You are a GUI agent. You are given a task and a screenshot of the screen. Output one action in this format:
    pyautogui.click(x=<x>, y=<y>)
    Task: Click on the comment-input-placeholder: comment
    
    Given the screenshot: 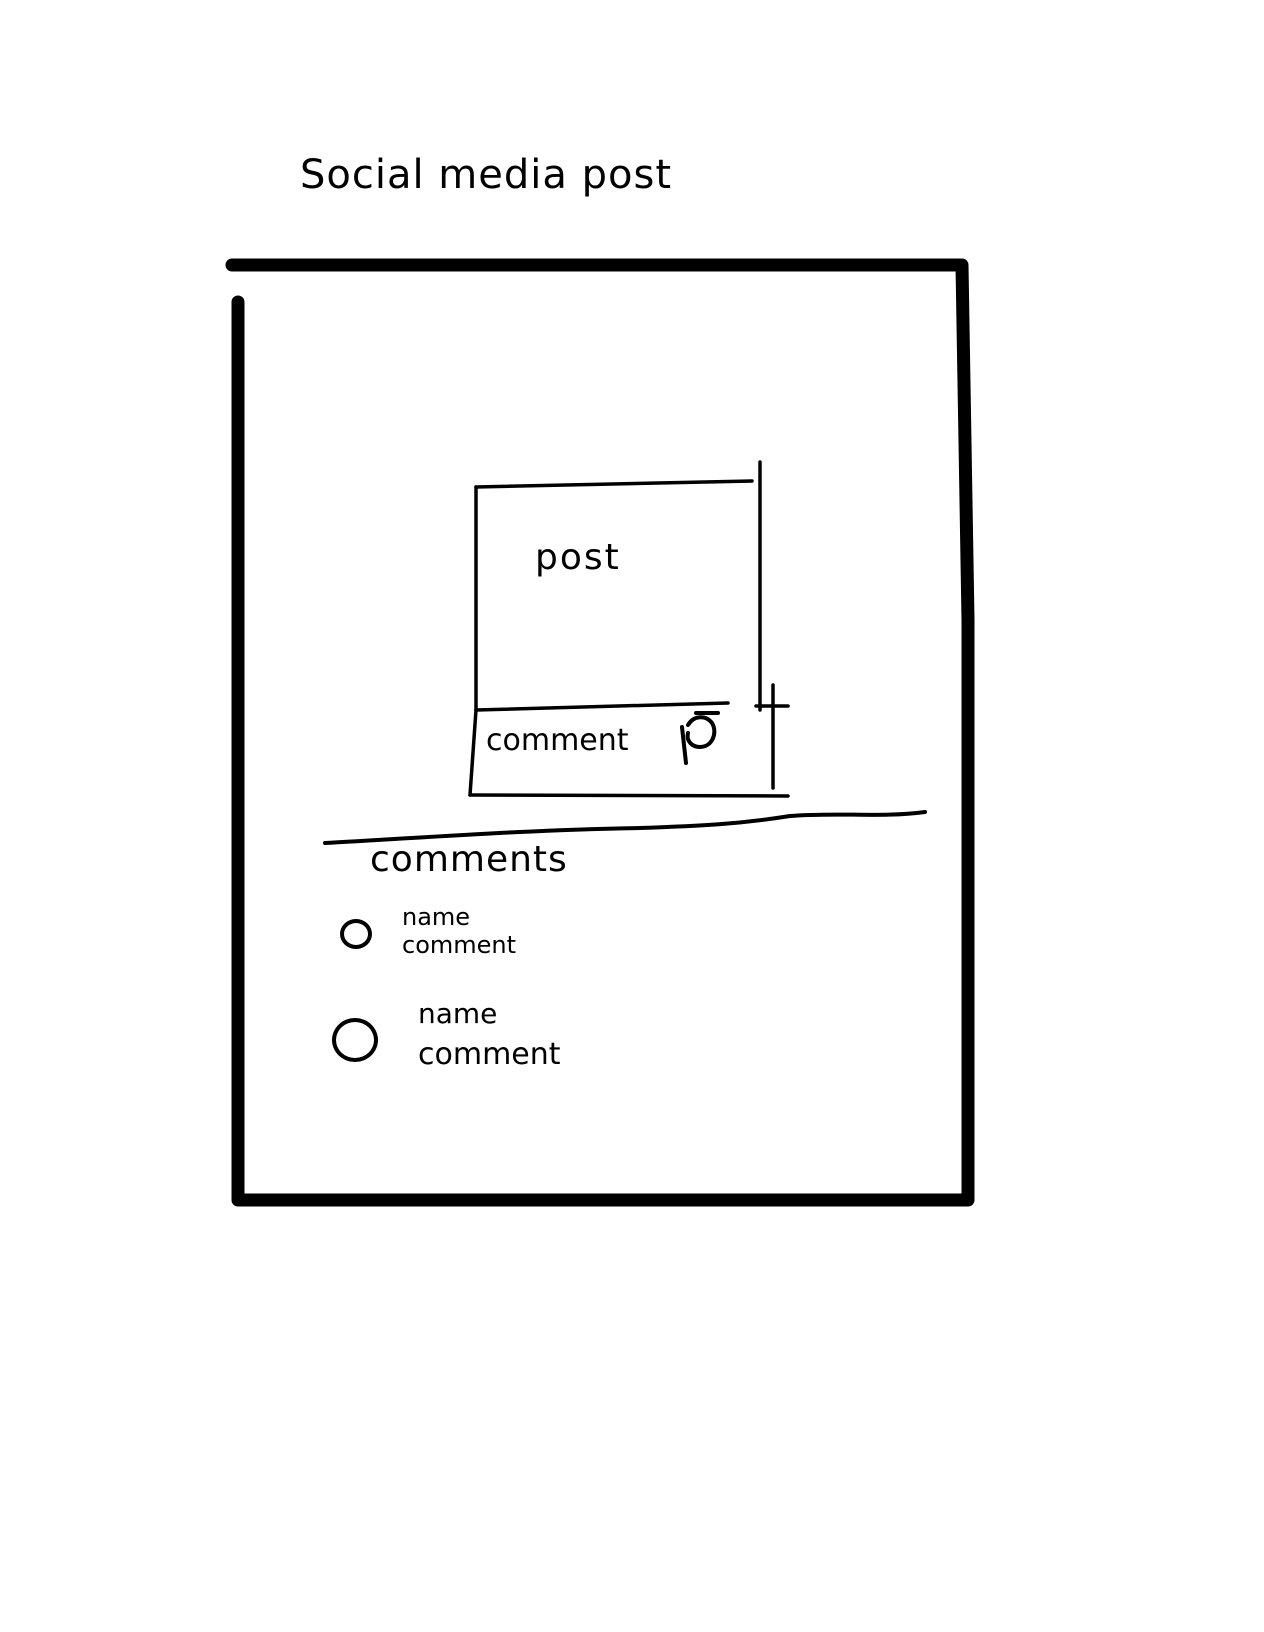 What is the action you would take?
    pyautogui.click(x=557, y=740)
    